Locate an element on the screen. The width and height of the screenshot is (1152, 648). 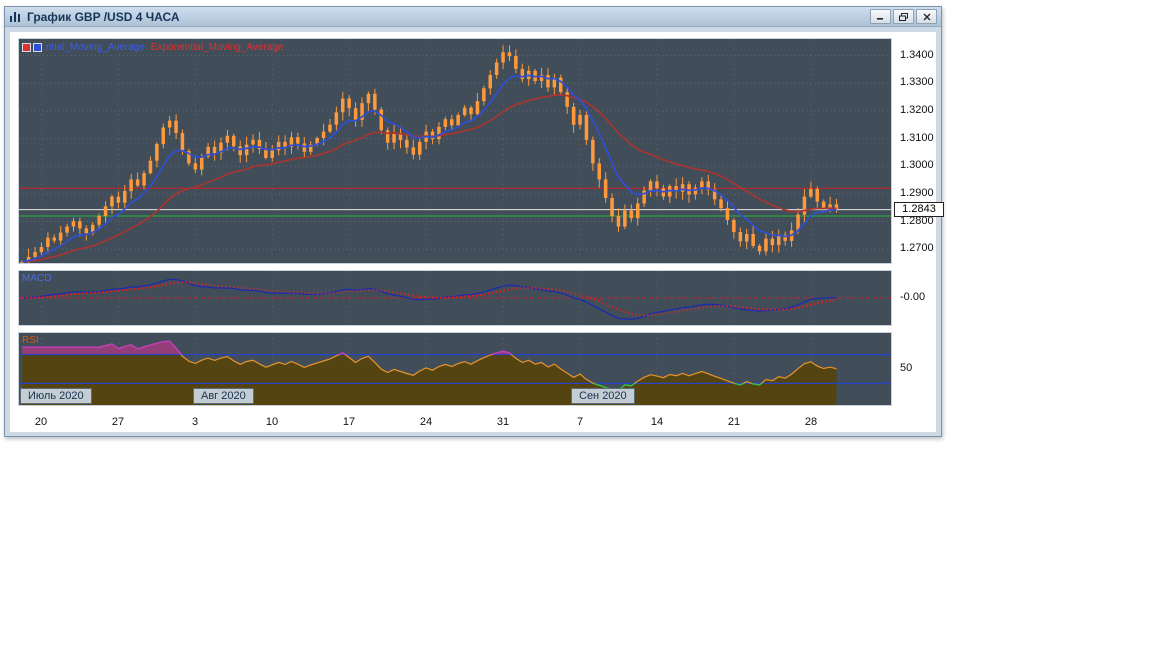
rsi-panel: RSI Июль 2020 Авг 2020 Сен 2020 is located at coordinates (455, 369).